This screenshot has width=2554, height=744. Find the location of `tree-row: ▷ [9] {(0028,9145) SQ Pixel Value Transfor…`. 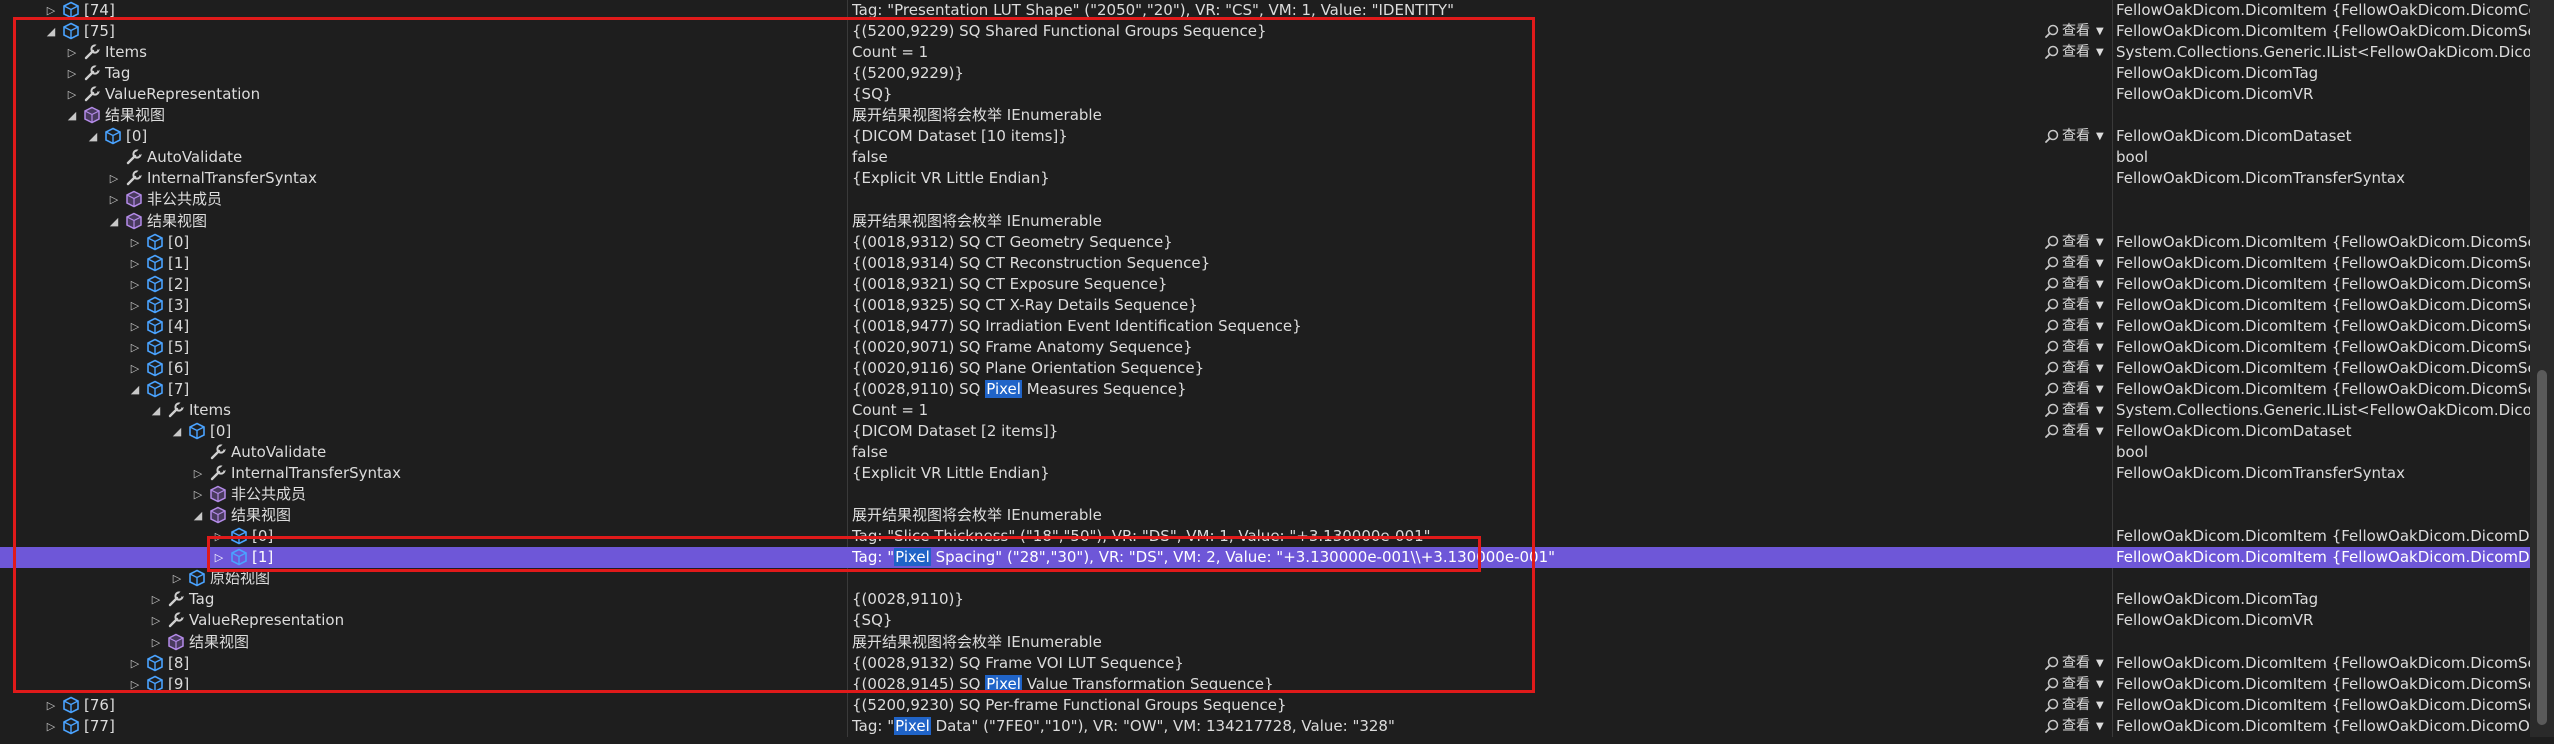

tree-row: ▷ [9] {(0028,9145) SQ Pixel Value Transfor… is located at coordinates (1265, 684).